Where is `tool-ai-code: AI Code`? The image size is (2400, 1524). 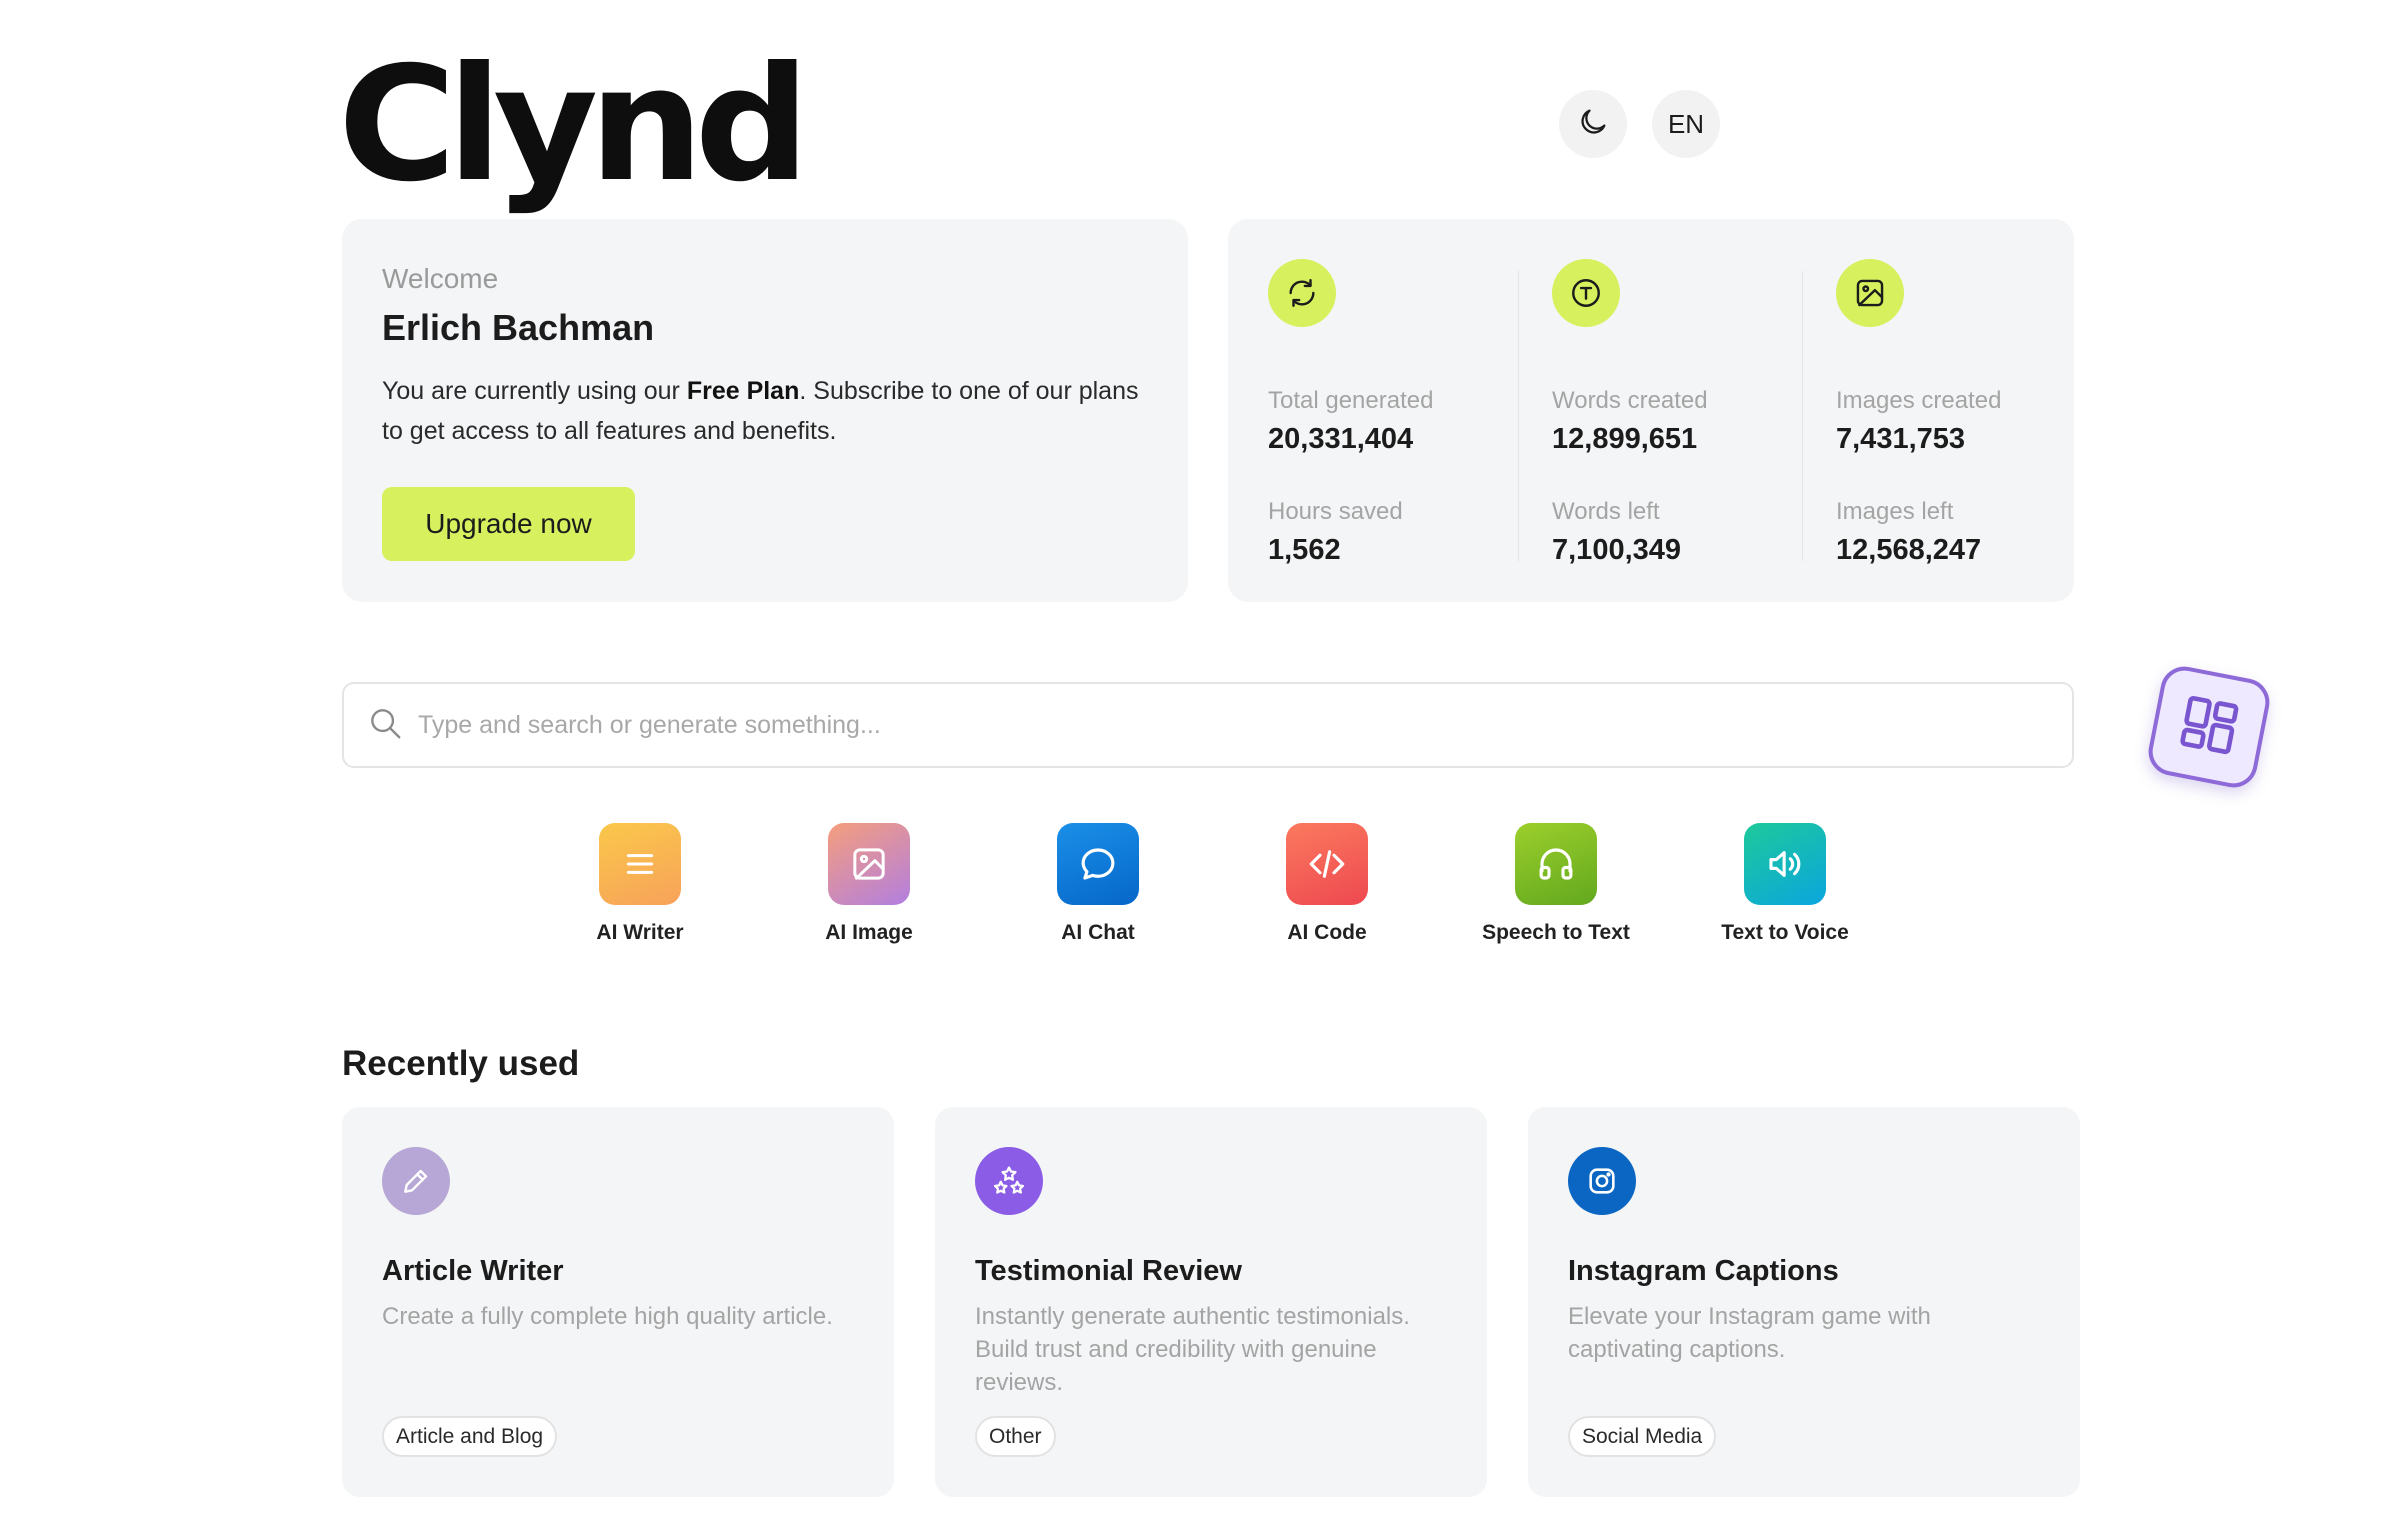 tool-ai-code: AI Code is located at coordinates (1327, 884).